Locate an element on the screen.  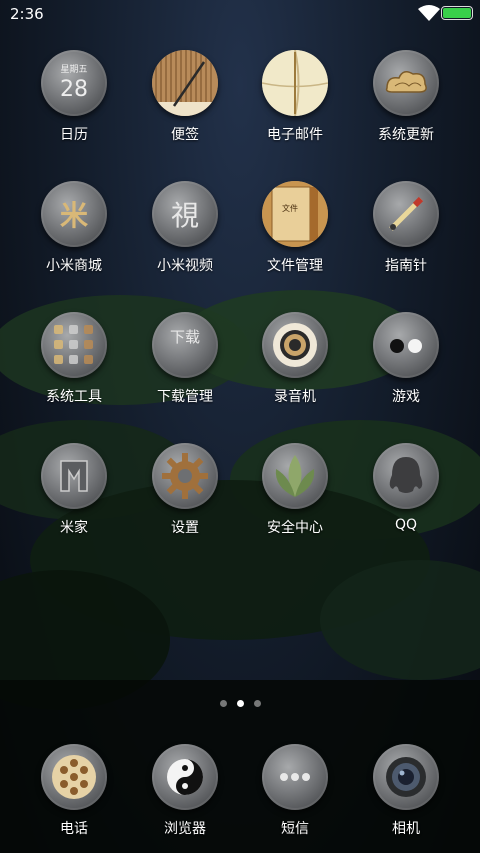
status-clock: 2:36 is located at coordinates (27, 14).